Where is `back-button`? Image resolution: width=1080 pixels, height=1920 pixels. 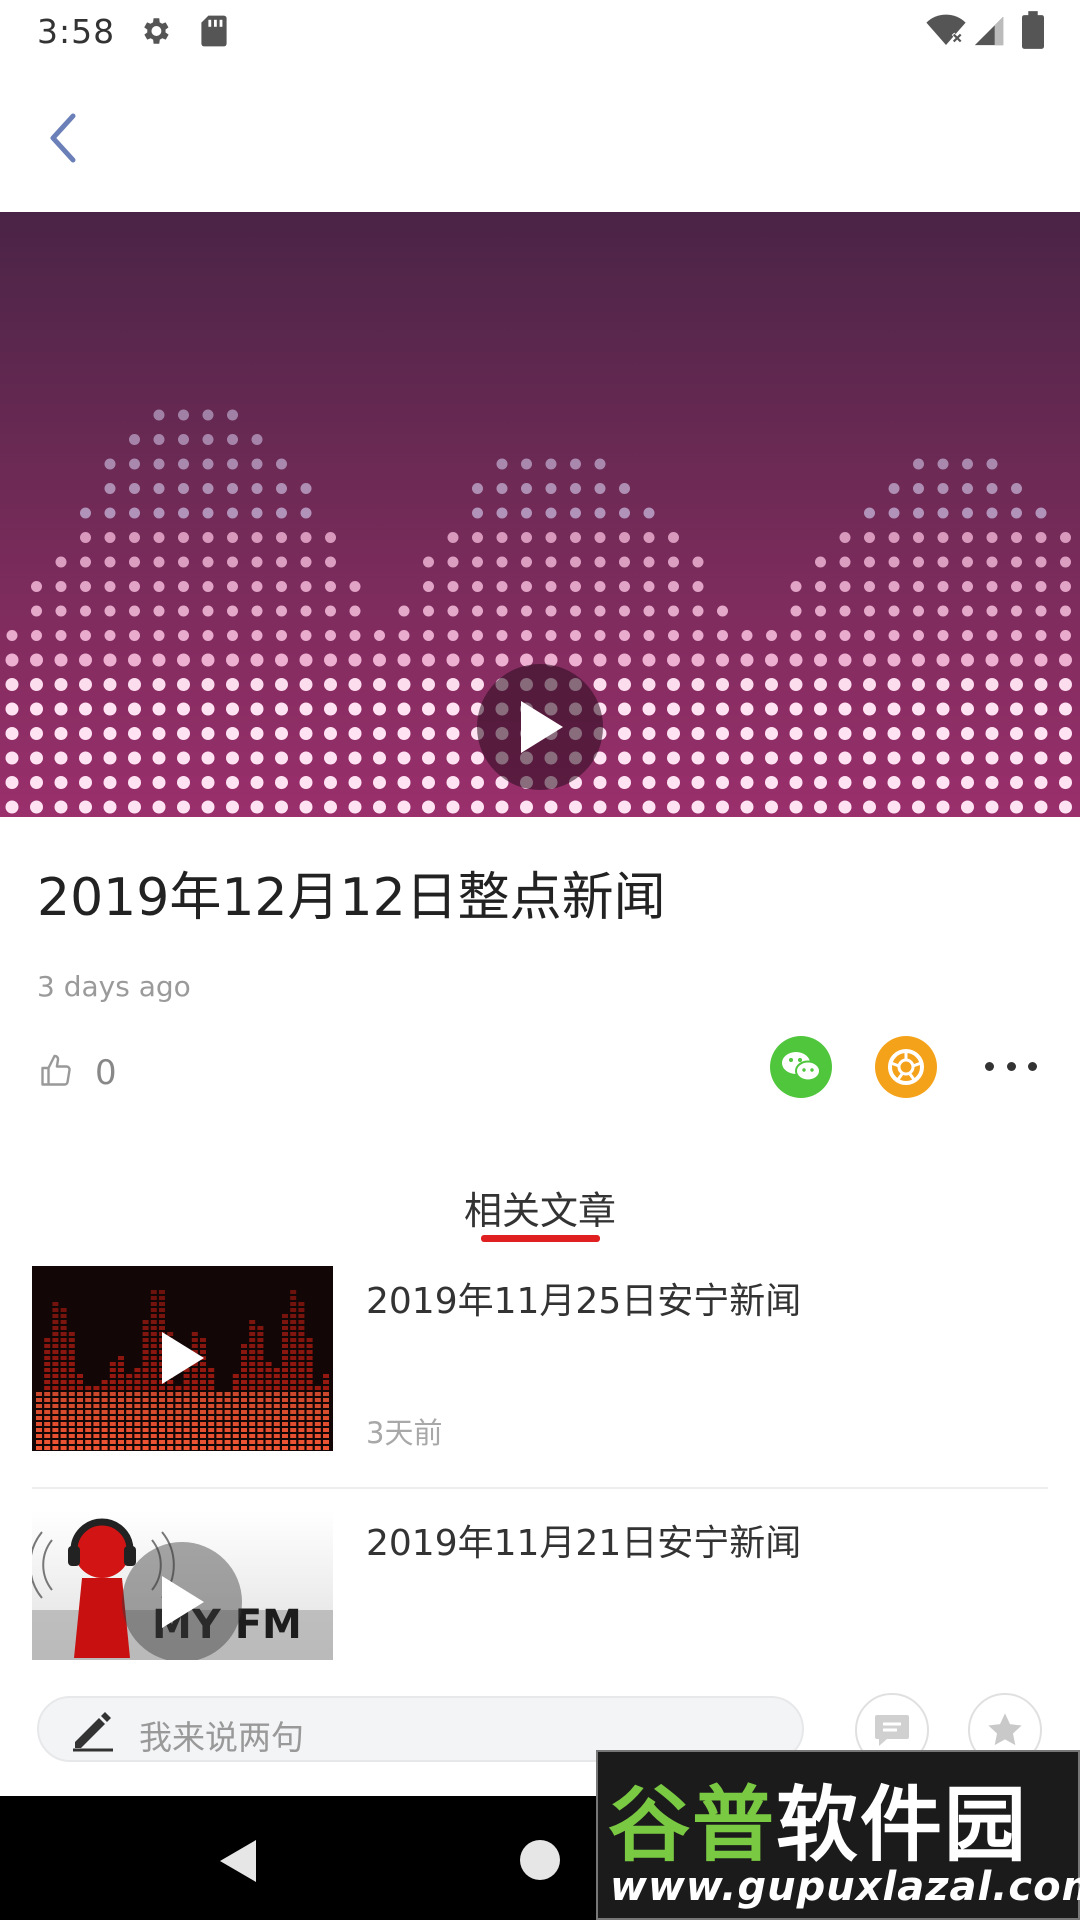 back-button is located at coordinates (62, 138).